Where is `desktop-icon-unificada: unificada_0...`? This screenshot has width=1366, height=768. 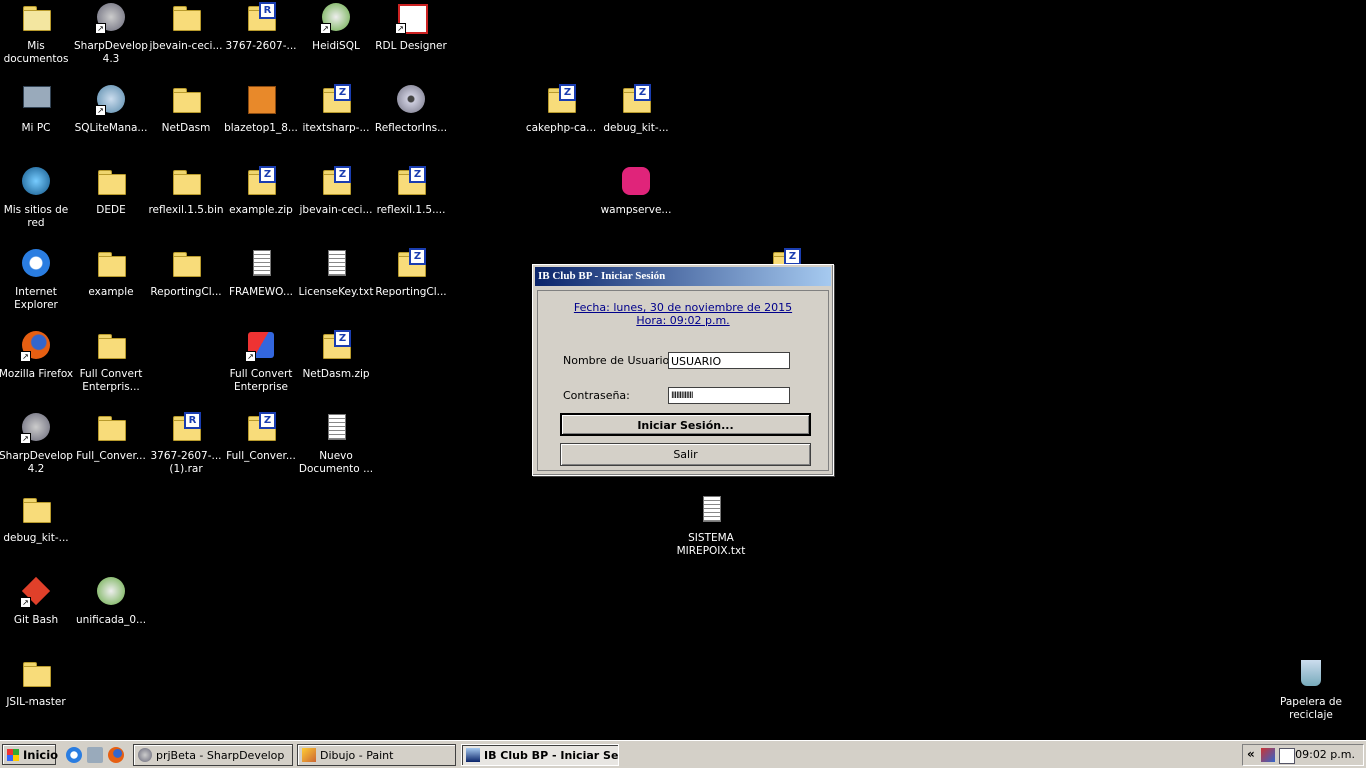
desktop-icon-unificada: unificada_0... is located at coordinates (111, 601).